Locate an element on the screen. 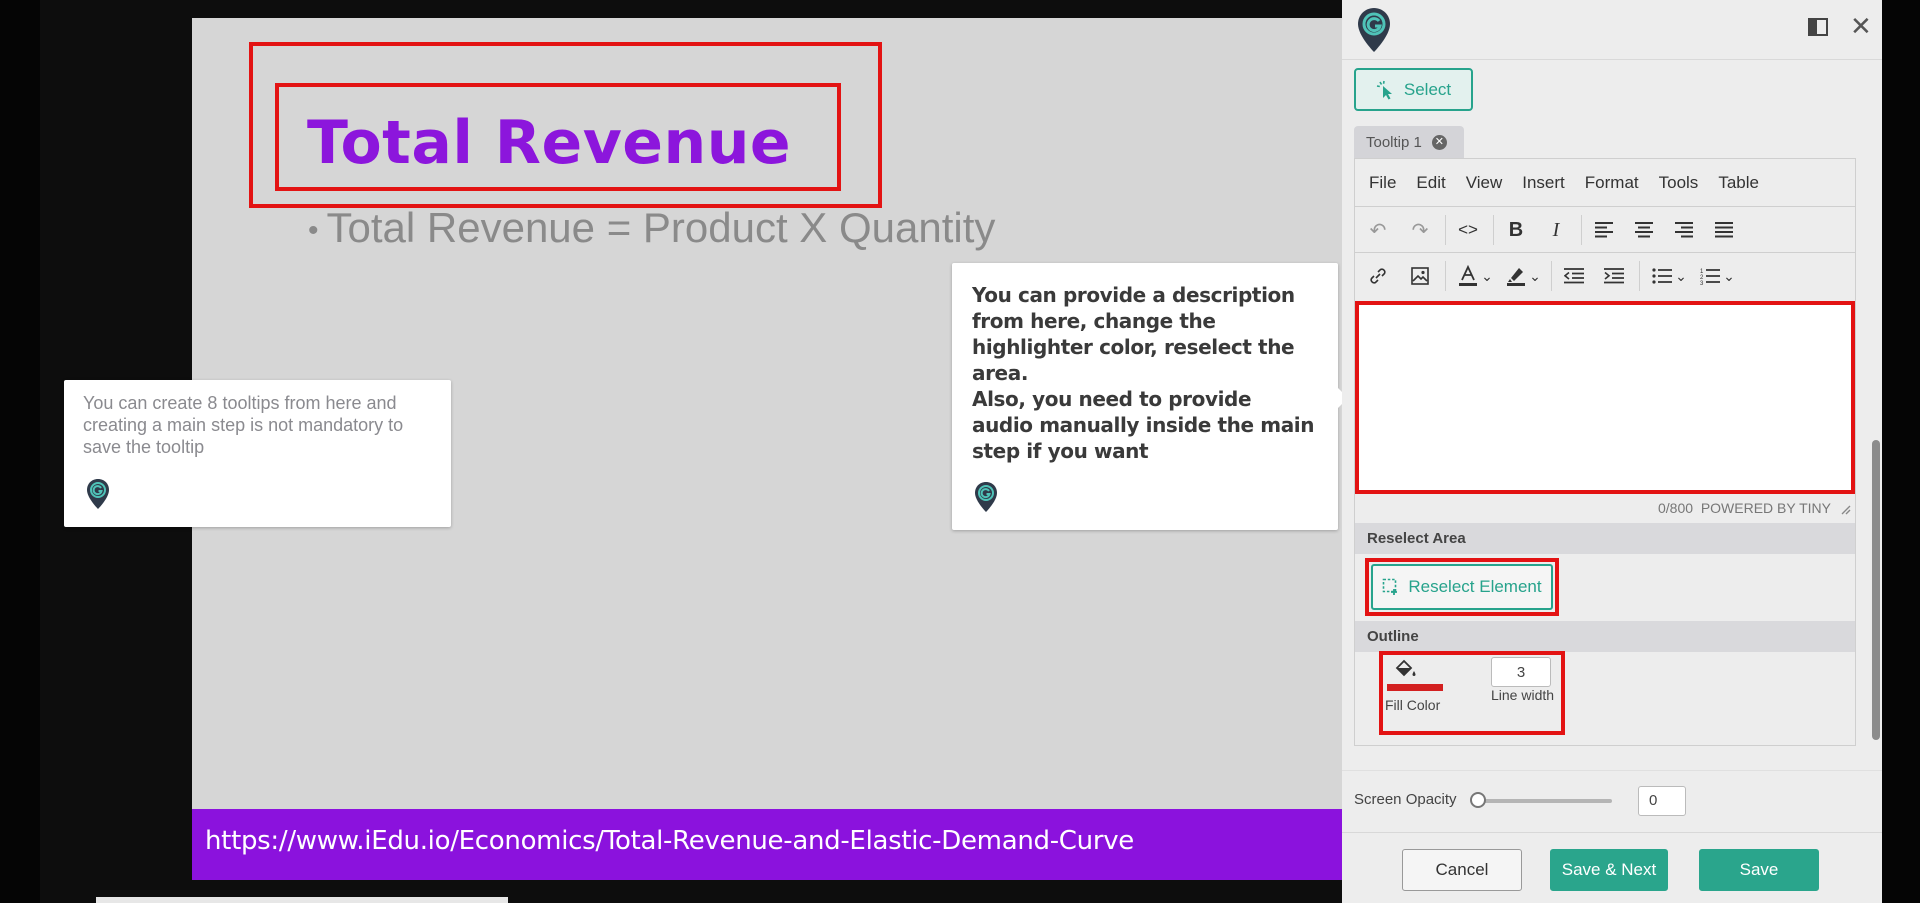  select-button: Select is located at coordinates (1413, 89).